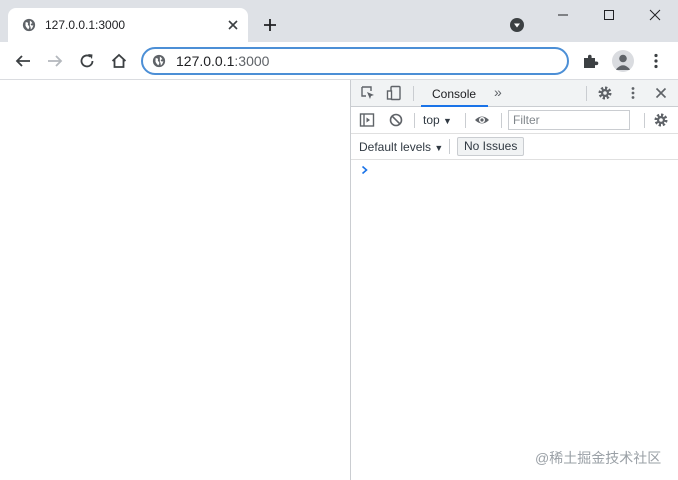 This screenshot has height=480, width=678. I want to click on close-window-button, so click(655, 15).